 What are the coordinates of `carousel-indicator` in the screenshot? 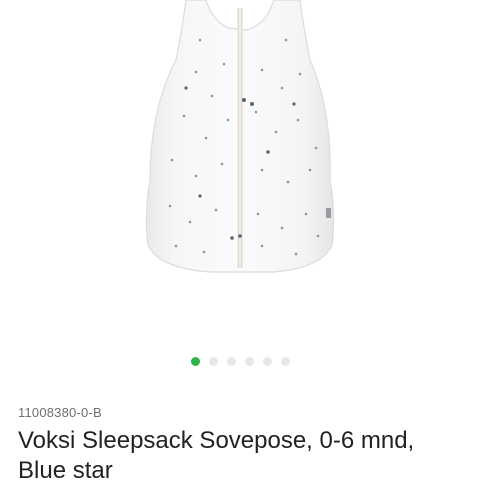 It's located at (240, 361).